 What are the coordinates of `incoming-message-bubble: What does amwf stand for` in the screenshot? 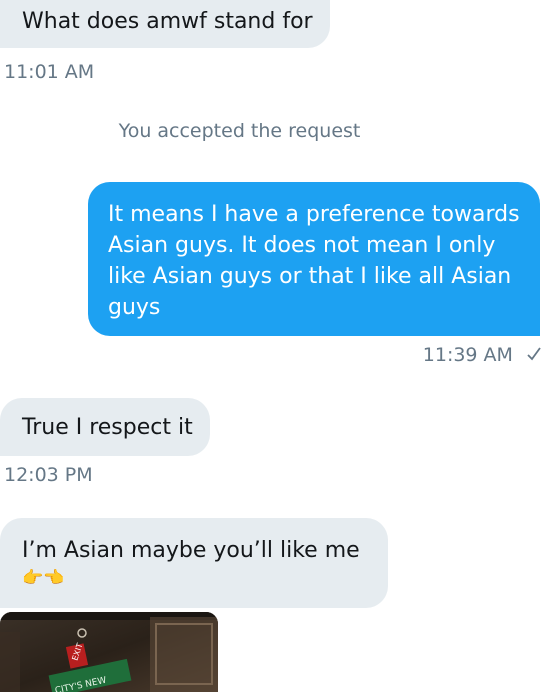 It's located at (165, 24).